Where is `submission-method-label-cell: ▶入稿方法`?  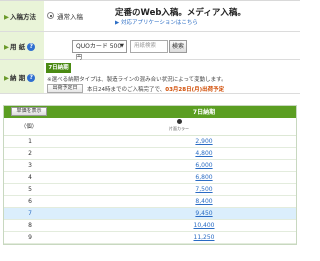 submission-method-label-cell: ▶入稿方法 is located at coordinates (22, 16).